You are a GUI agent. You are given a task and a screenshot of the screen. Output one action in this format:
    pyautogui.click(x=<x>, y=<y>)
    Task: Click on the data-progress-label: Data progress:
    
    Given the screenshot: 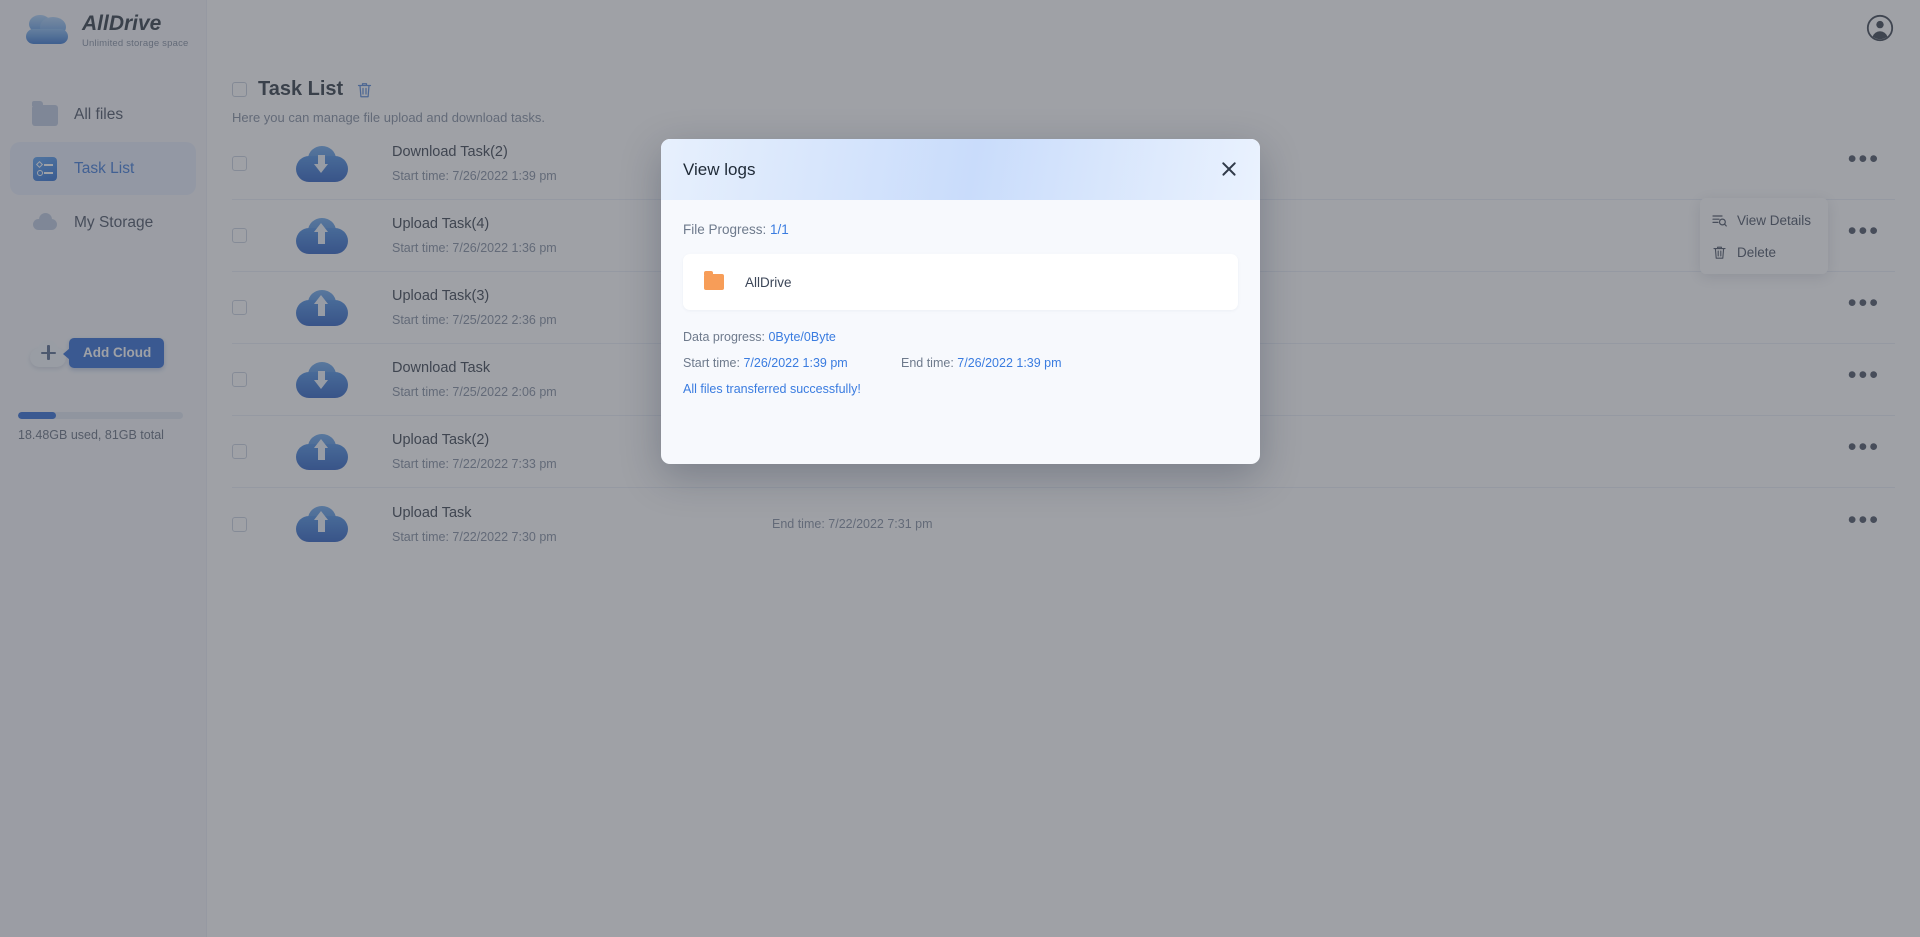 What is the action you would take?
    pyautogui.click(x=724, y=337)
    